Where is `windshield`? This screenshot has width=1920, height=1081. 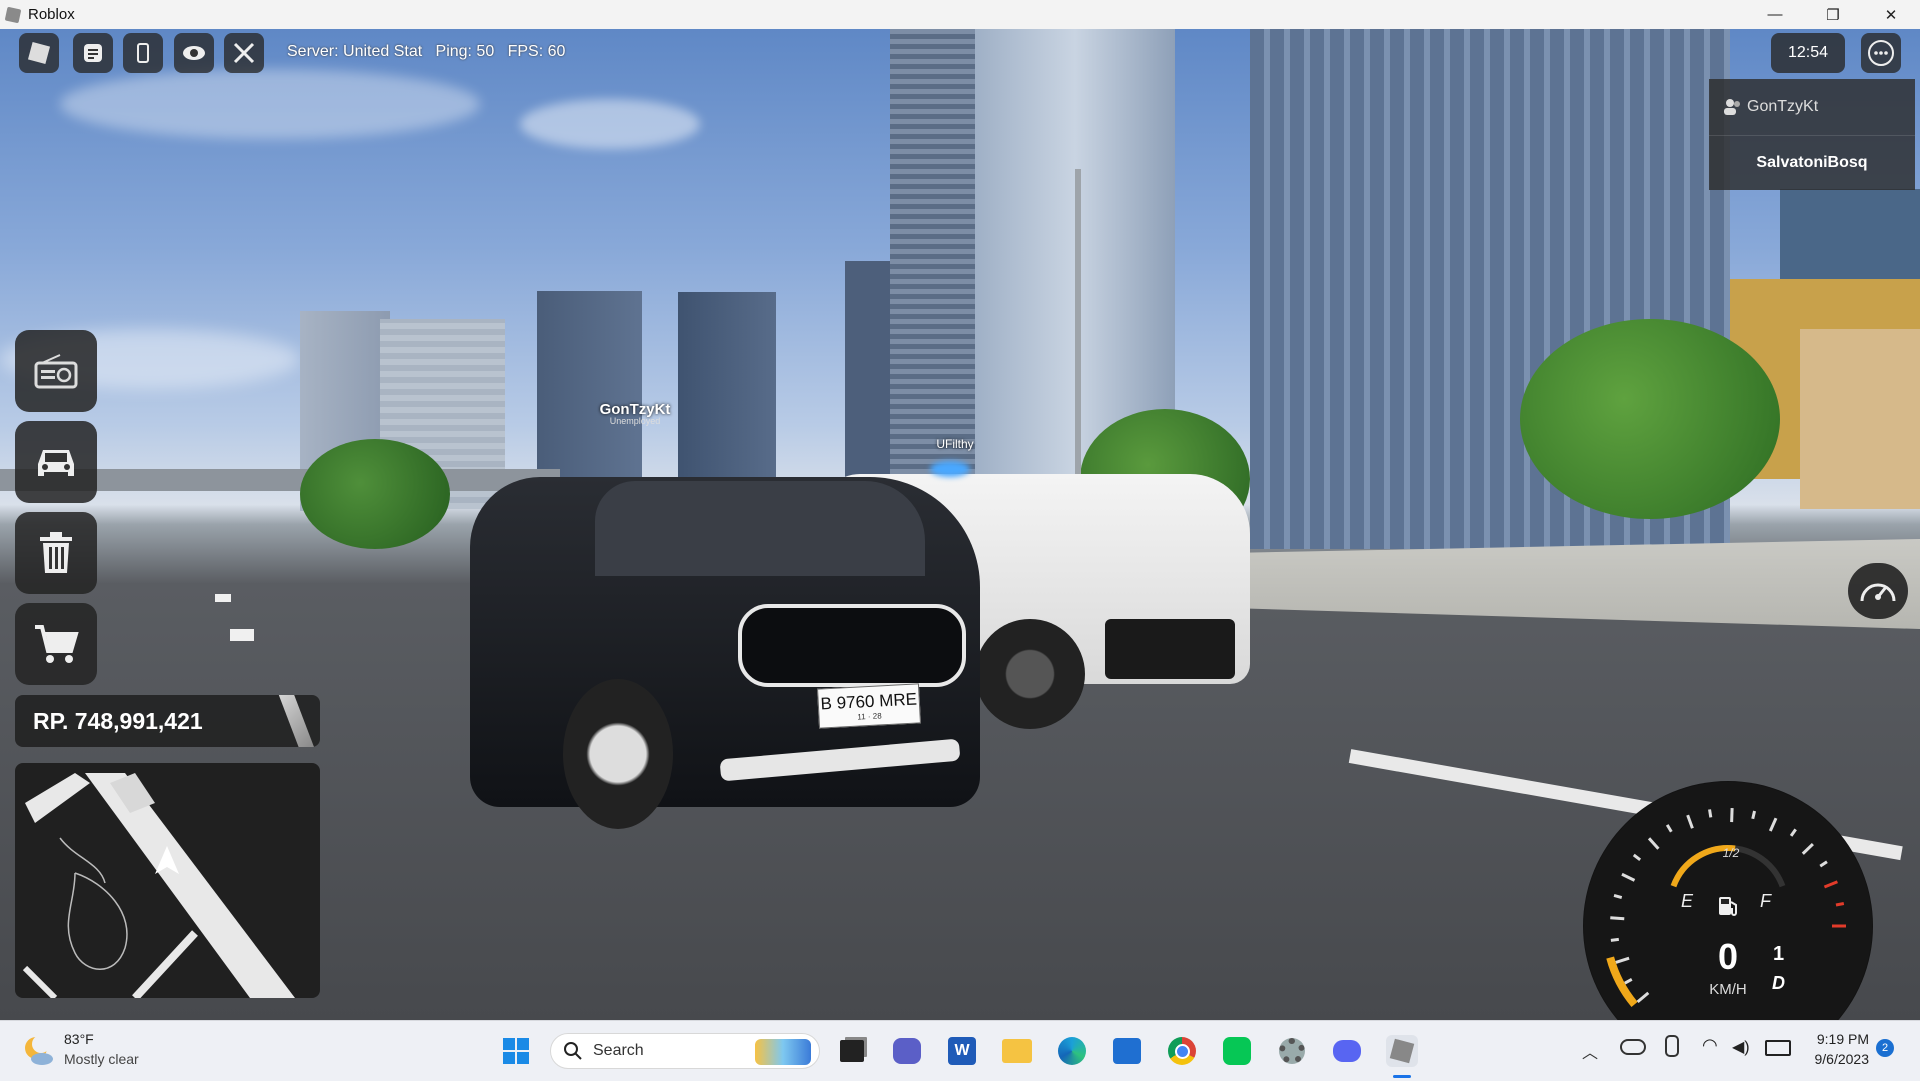 windshield is located at coordinates (760, 528).